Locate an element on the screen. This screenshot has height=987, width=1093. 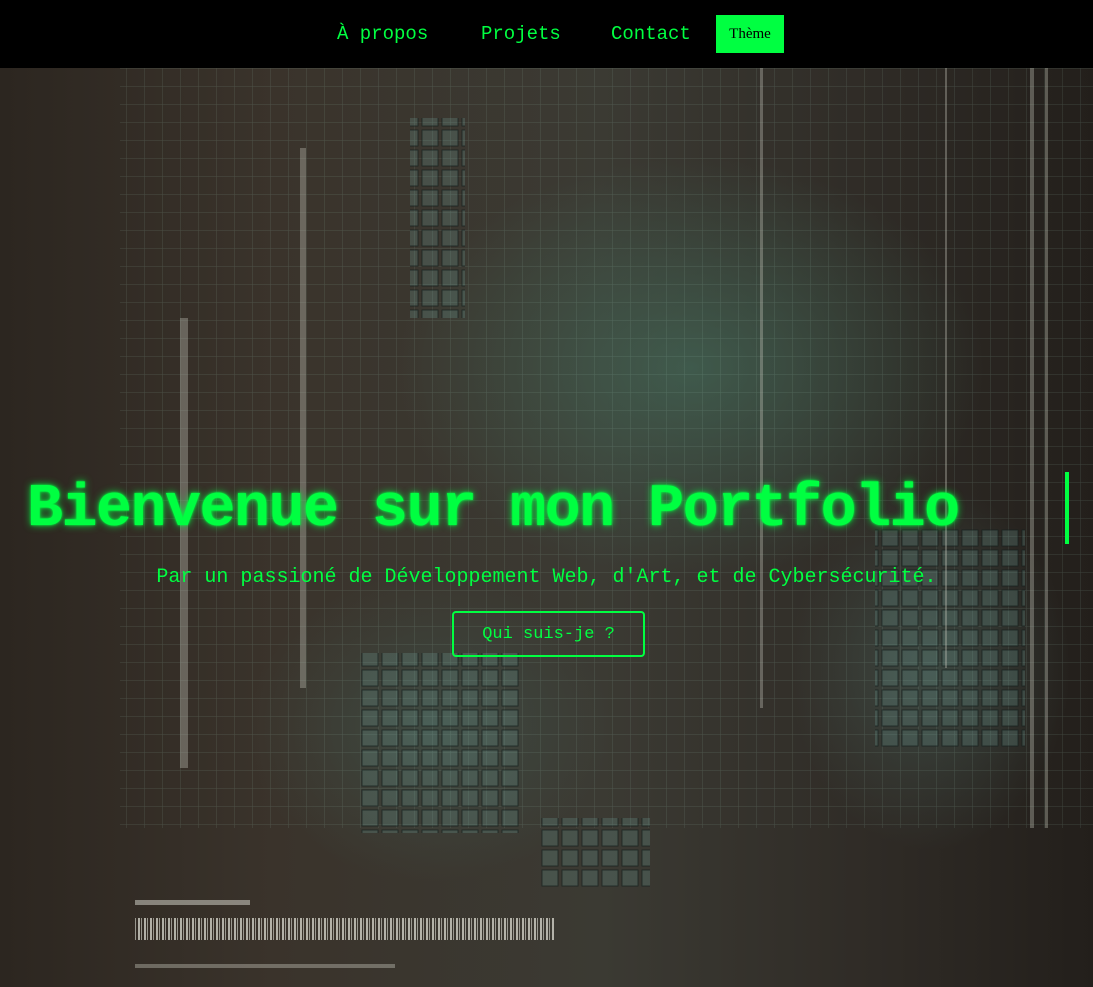
theme-toggle-button: Thème is located at coordinates (750, 34).